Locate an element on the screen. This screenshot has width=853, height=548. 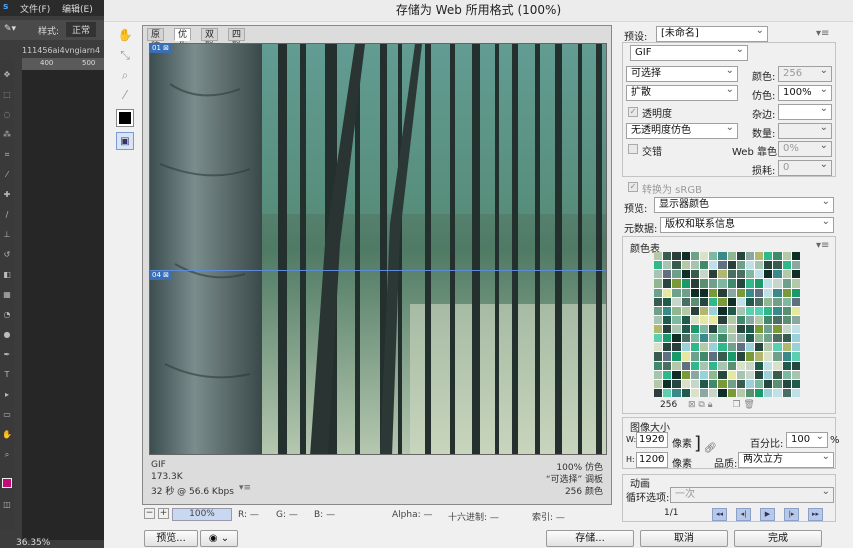
percent-field: 100 is located at coordinates (807, 440).